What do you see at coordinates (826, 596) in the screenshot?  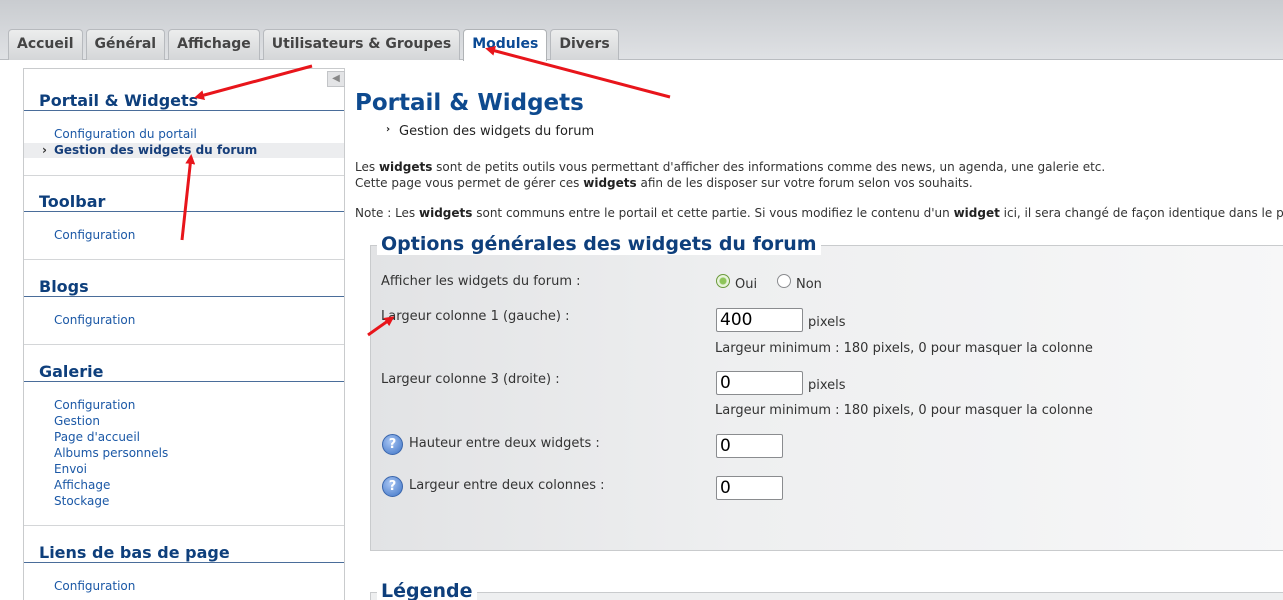 I see `legend-fieldset` at bounding box center [826, 596].